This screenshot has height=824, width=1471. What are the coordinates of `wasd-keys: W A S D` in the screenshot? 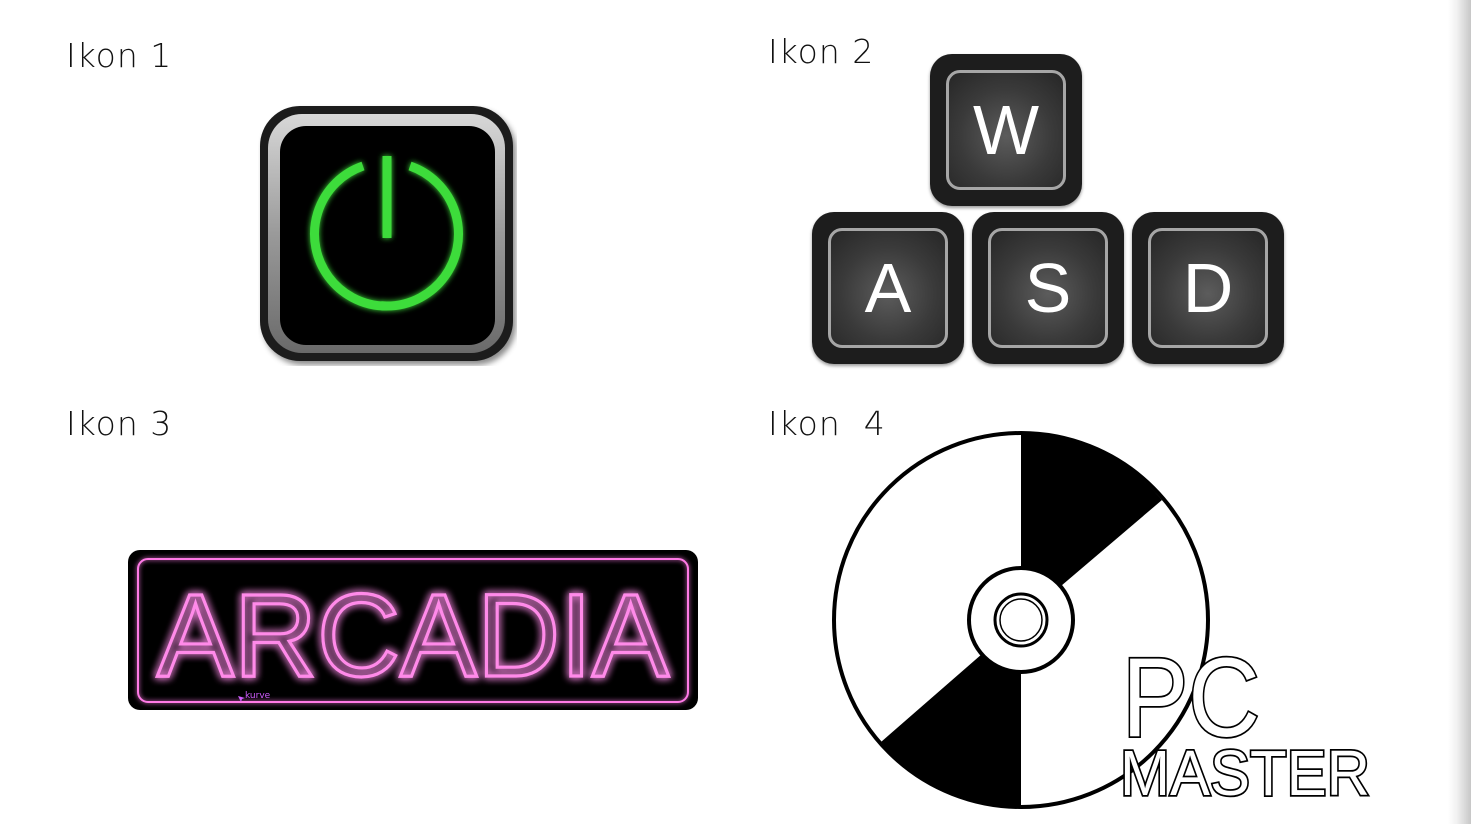 It's located at (1048, 210).